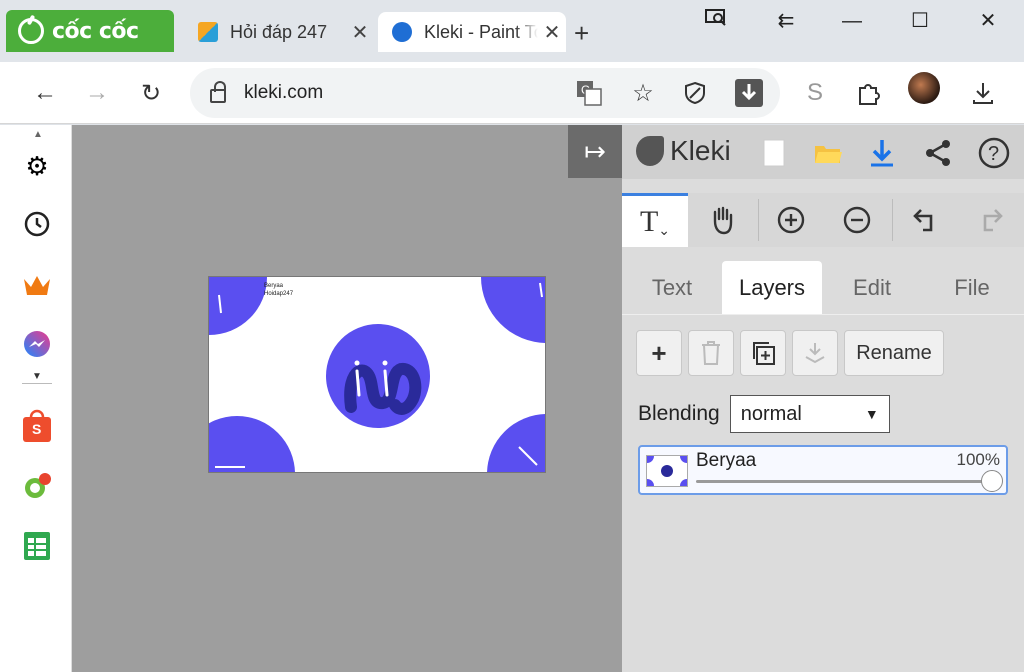 Image resolution: width=1024 pixels, height=672 pixels. I want to click on download-extension-icon, so click(749, 93).